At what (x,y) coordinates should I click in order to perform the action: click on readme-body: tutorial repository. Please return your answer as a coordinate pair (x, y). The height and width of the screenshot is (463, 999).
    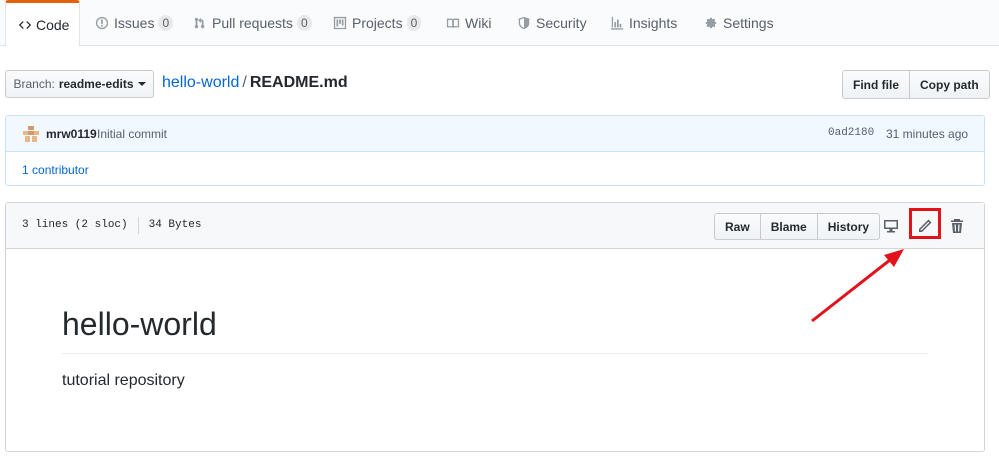
    Looking at the image, I should click on (123, 380).